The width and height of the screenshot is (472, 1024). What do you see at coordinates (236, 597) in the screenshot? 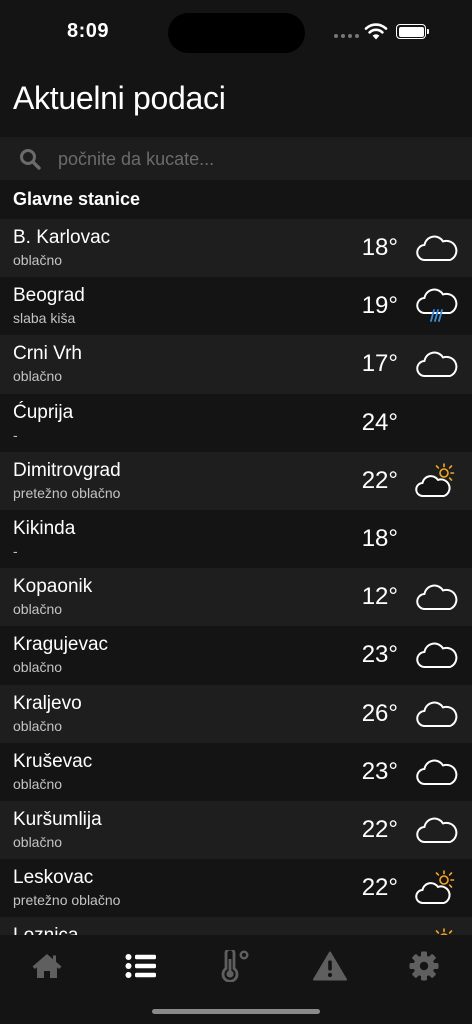
I see `station-row: Kopaonik oblačno 12°` at bounding box center [236, 597].